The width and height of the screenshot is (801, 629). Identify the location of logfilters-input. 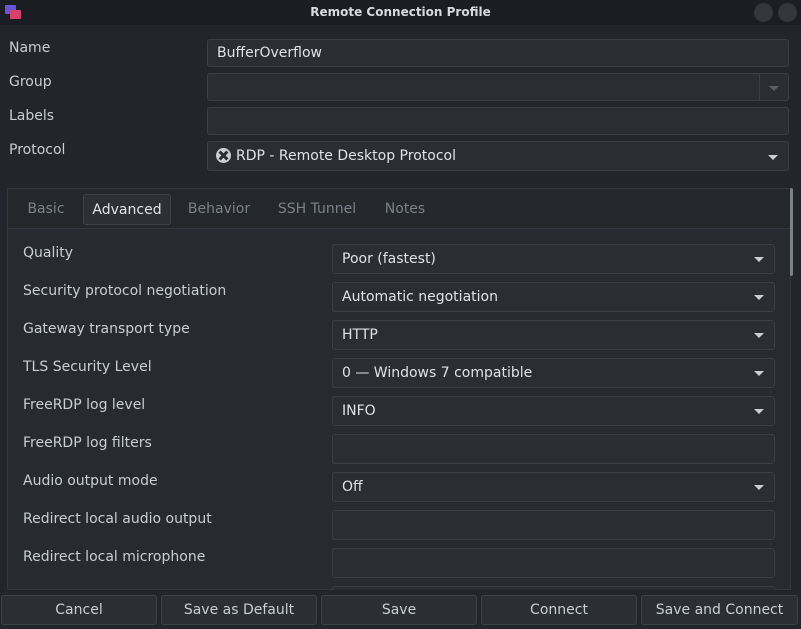
(553, 449).